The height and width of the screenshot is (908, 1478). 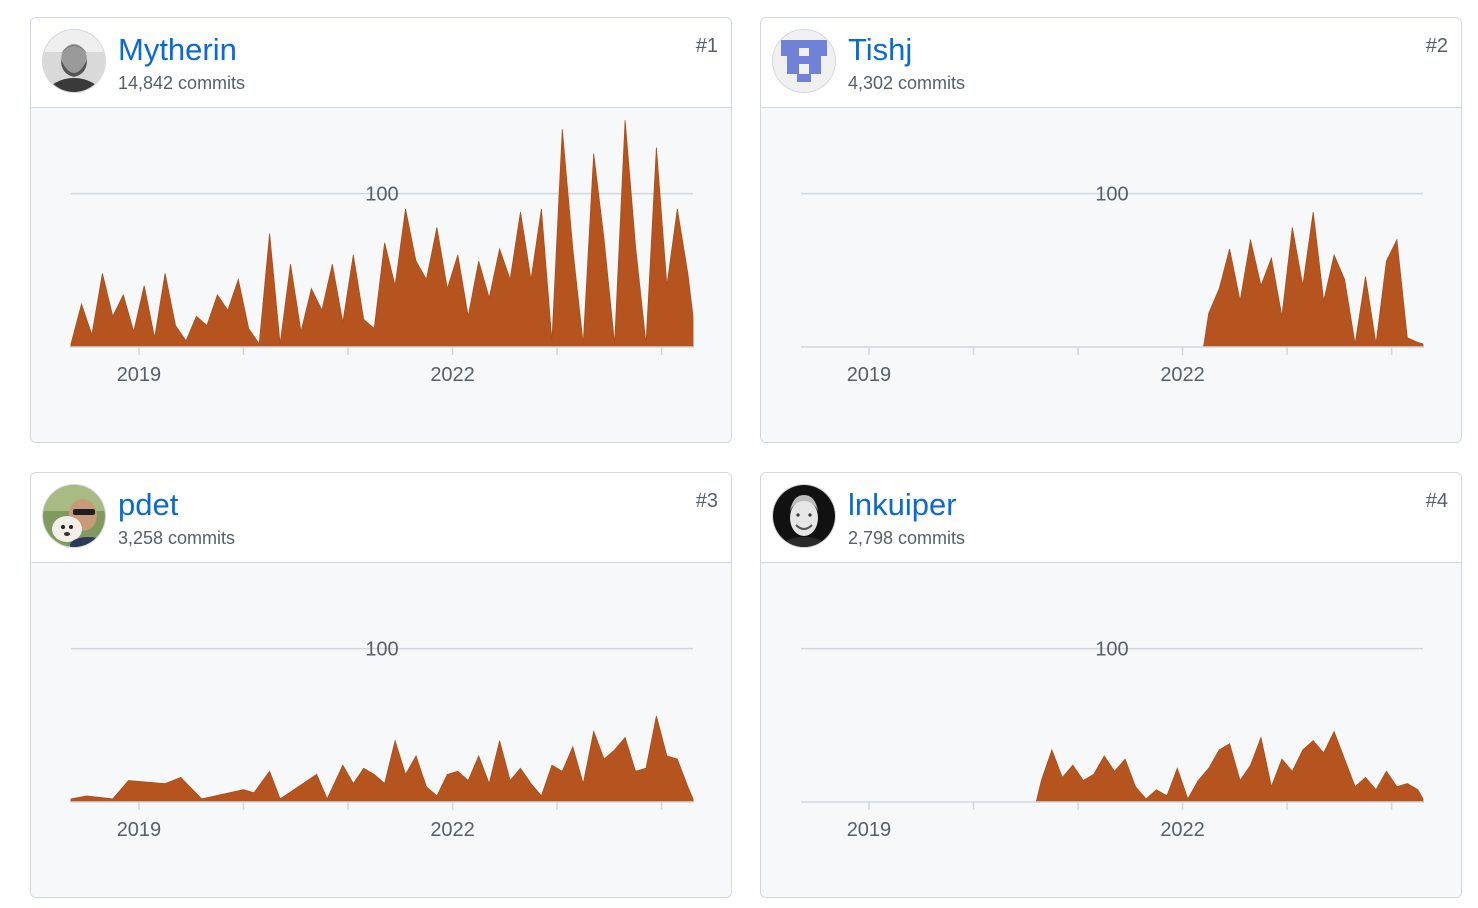 What do you see at coordinates (907, 538) in the screenshot?
I see `commit-count: 2,798 commits` at bounding box center [907, 538].